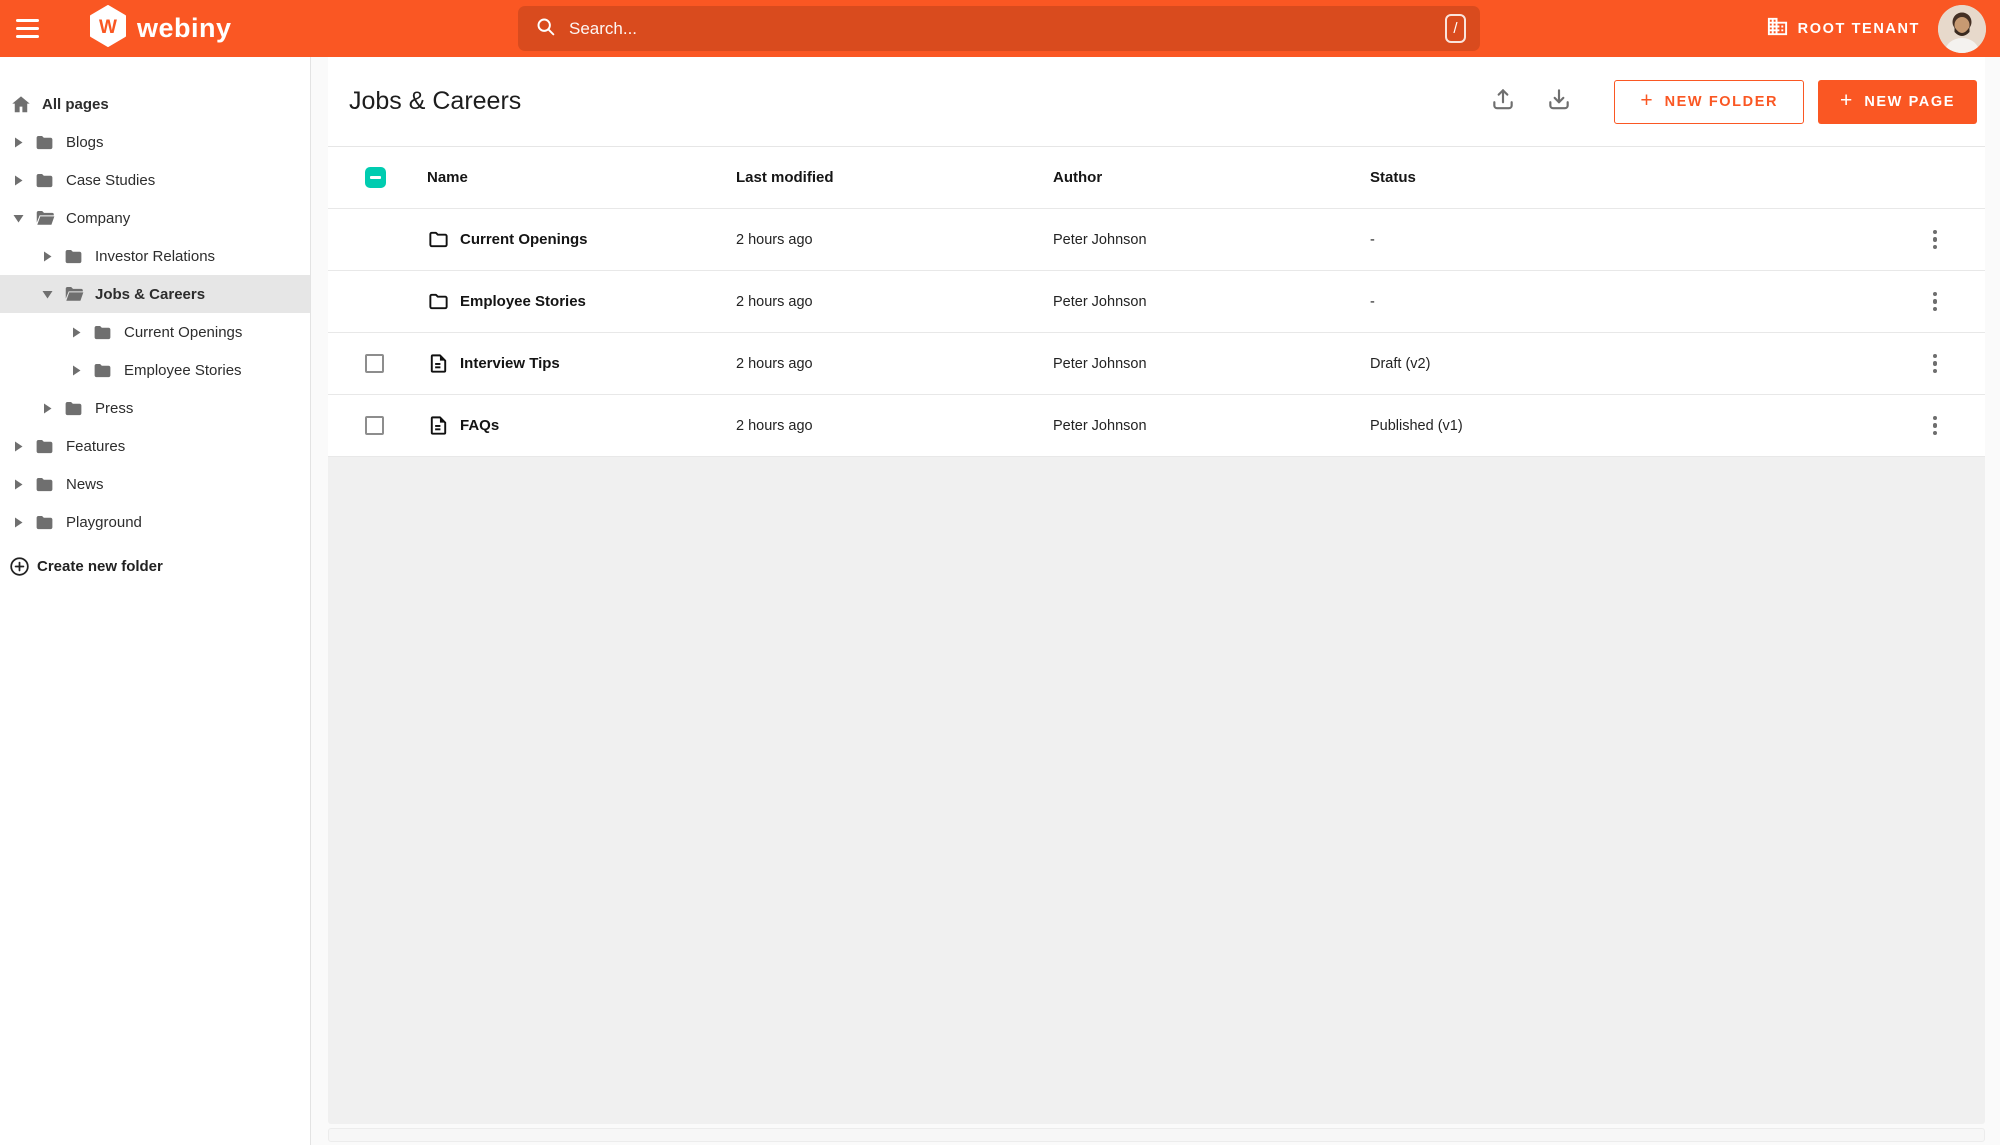 This screenshot has height=1145, width=2000. What do you see at coordinates (438, 239) in the screenshot?
I see `folder-outline-icon` at bounding box center [438, 239].